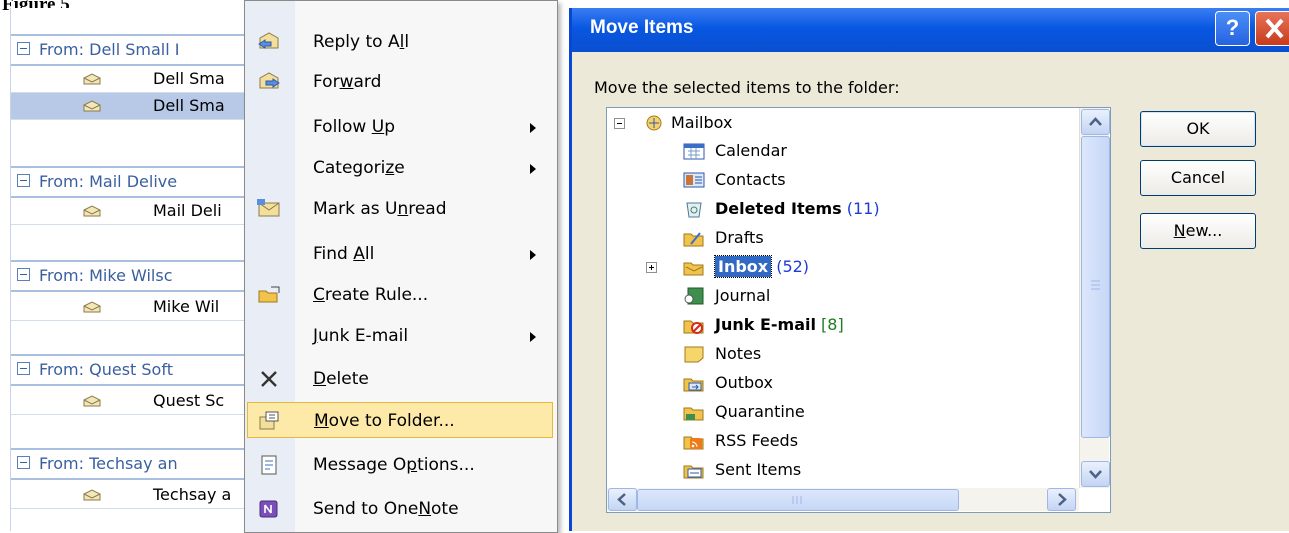  What do you see at coordinates (140, 370) in the screenshot?
I see `group-header: From: Quest Soft` at bounding box center [140, 370].